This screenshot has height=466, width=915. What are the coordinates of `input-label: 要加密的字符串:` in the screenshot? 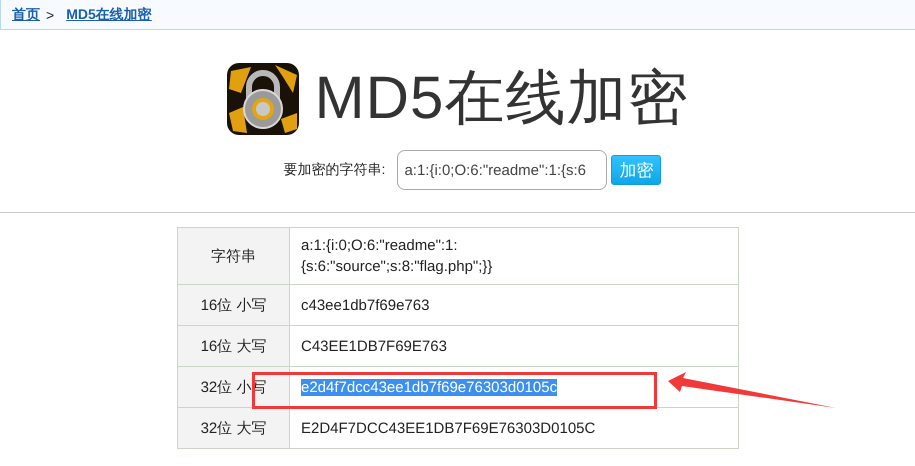 It's located at (335, 170).